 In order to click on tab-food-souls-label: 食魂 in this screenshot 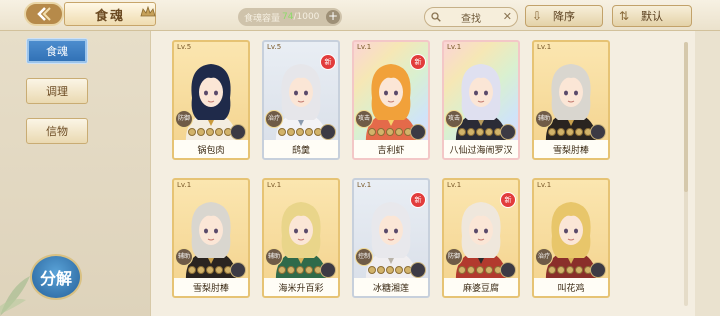, I will do `click(57, 51)`.